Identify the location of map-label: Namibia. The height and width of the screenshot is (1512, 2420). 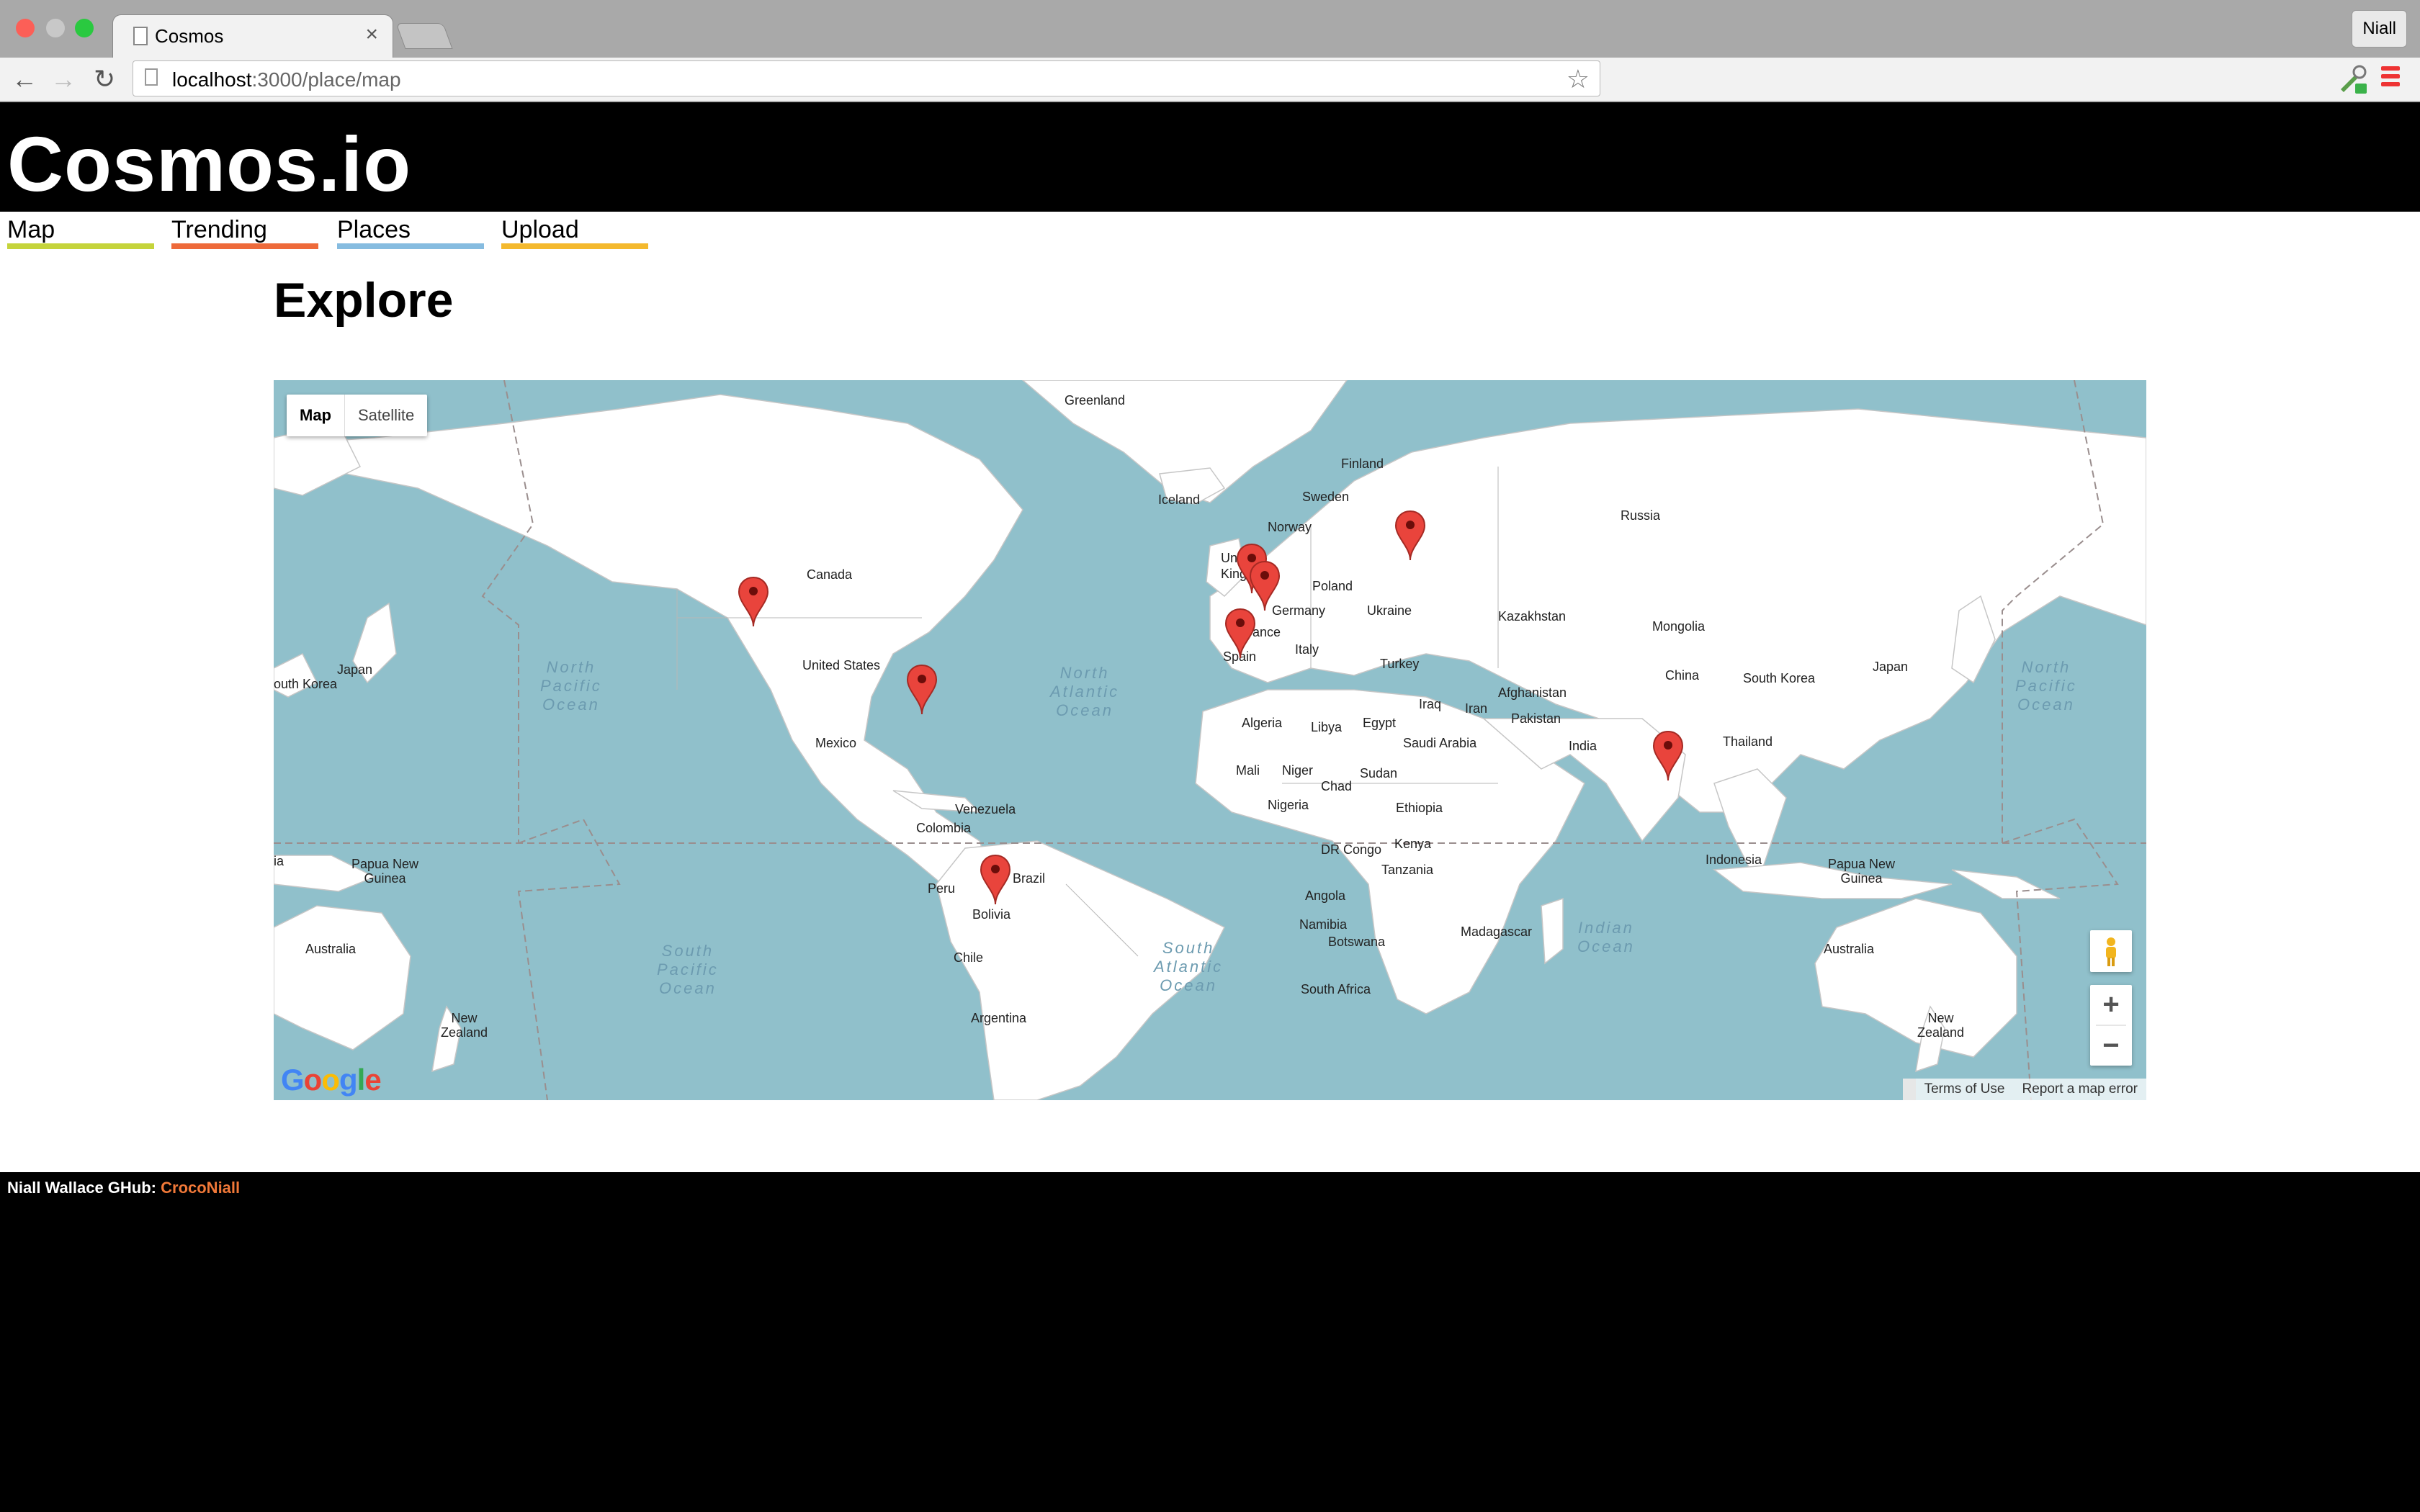
(1323, 924).